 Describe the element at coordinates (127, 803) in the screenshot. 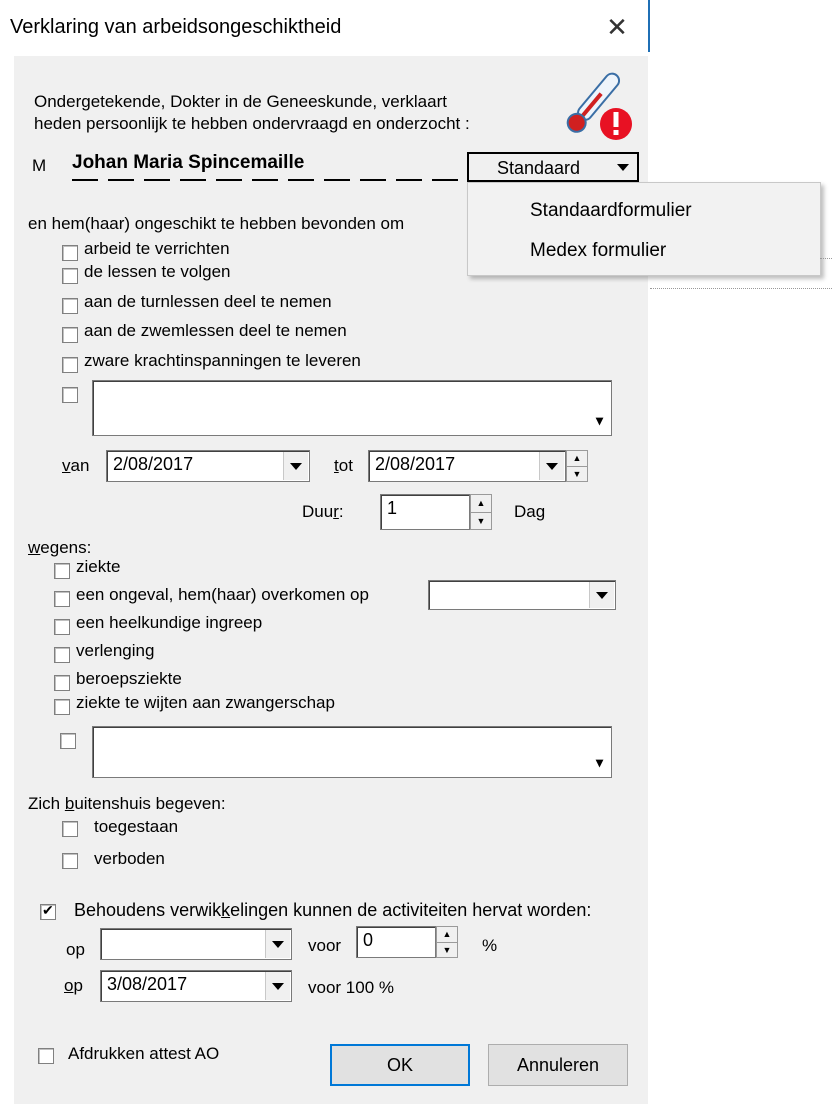

I see `outside-heading: Zich buitenshuis begeven:` at that location.